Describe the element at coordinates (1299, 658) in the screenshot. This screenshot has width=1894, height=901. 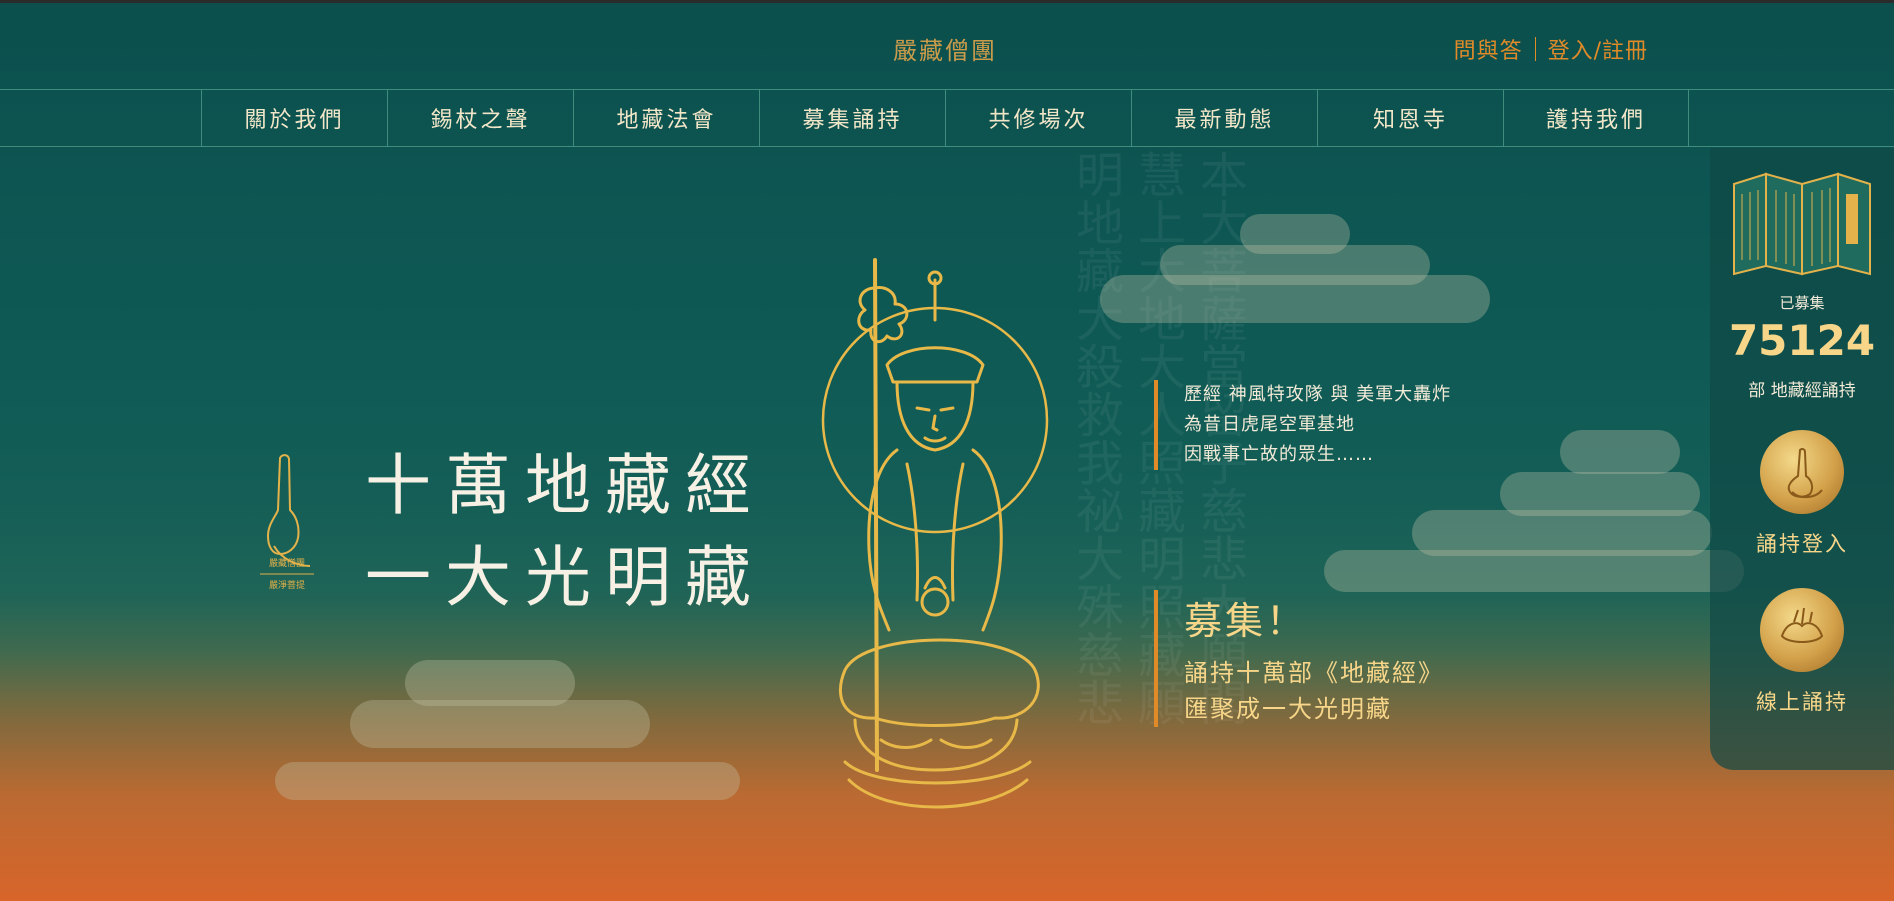
I see `call-to-action: 募集！ 誦持十萬部《地藏經》 匯聚成一大光明藏` at that location.